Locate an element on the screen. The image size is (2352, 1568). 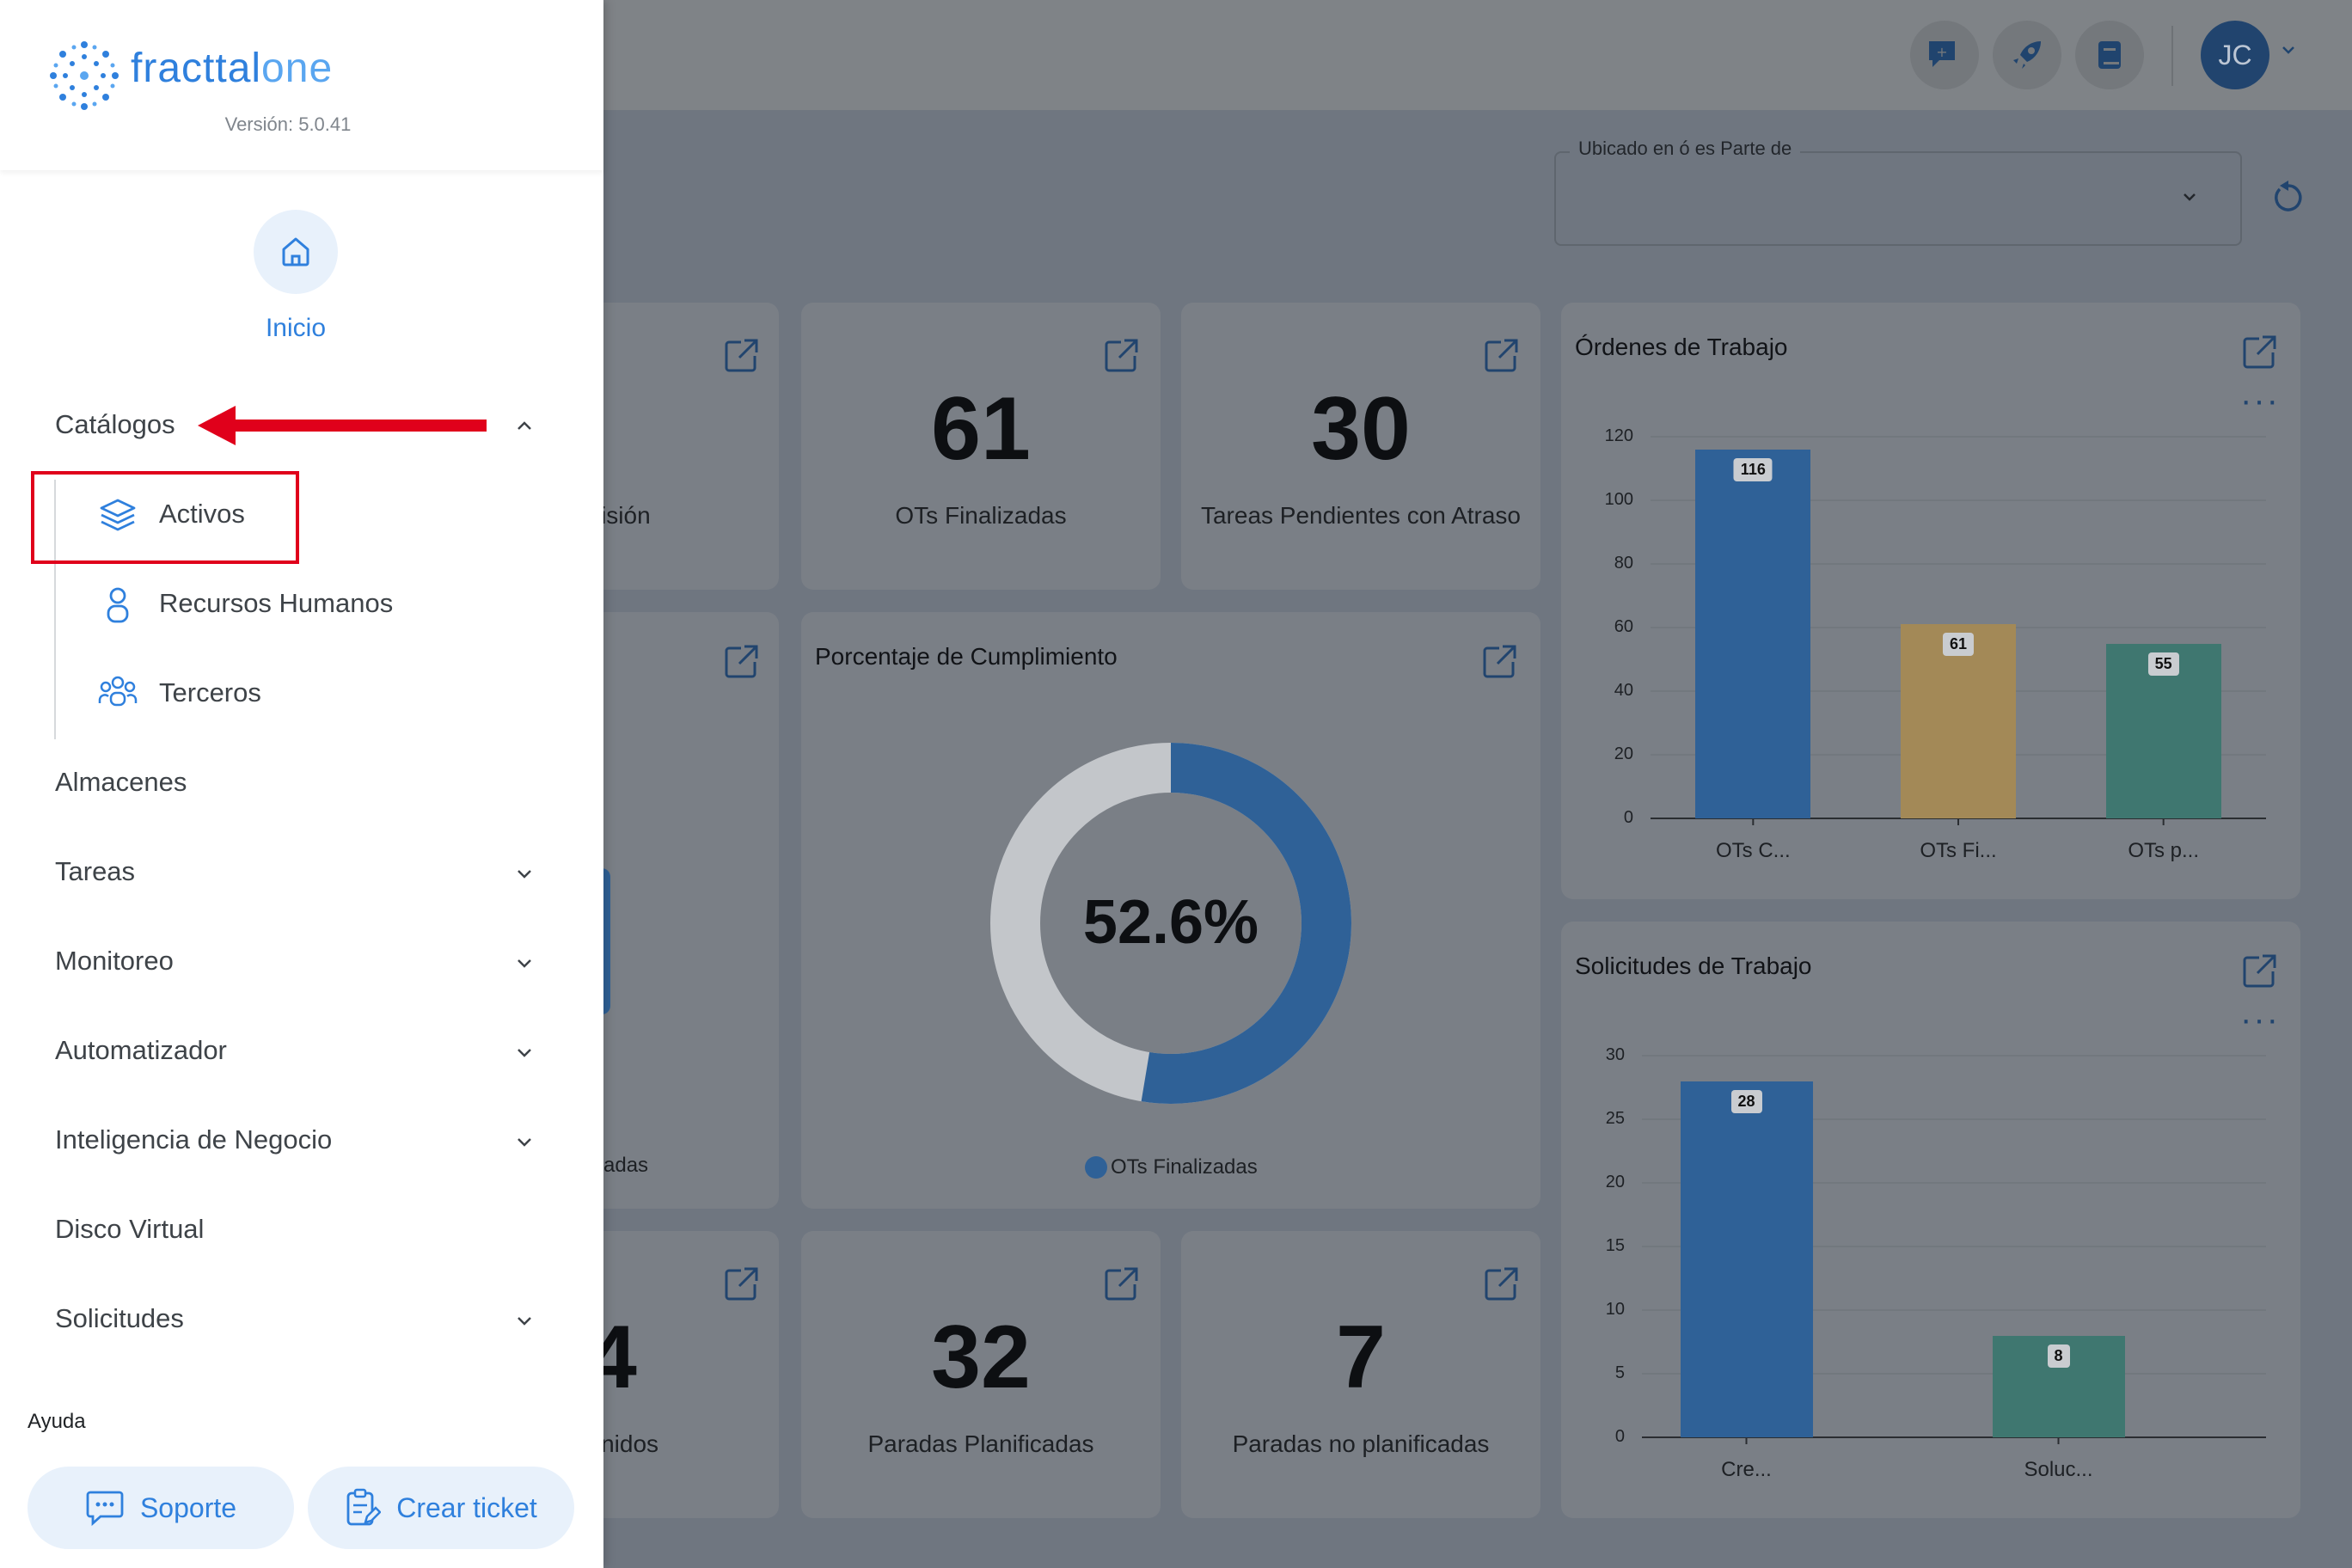
soporte-label: Soporte is located at coordinates (188, 1507).